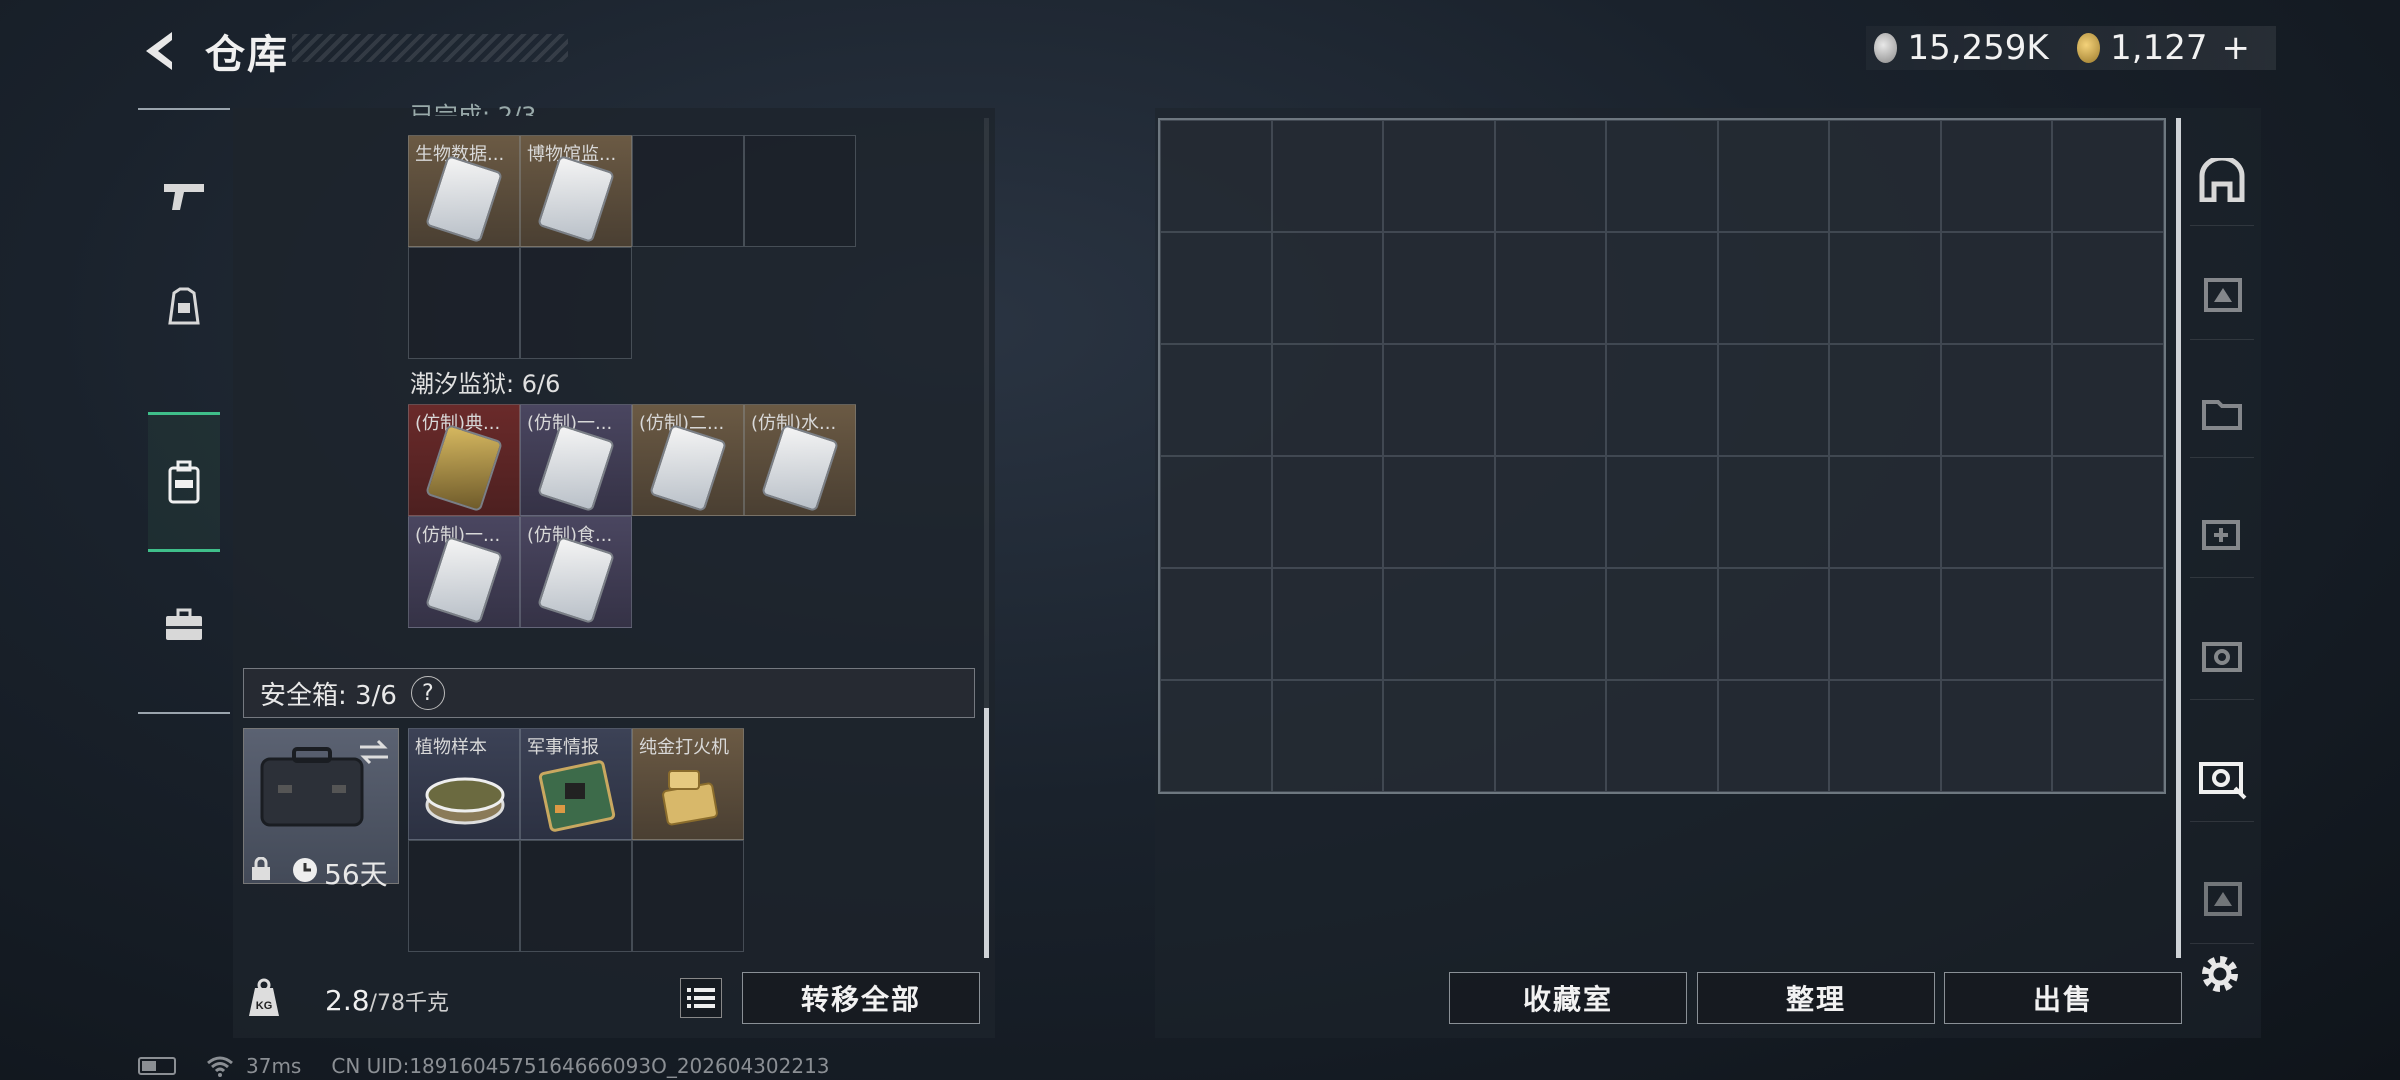  I want to click on help-button: ?, so click(427, 693).